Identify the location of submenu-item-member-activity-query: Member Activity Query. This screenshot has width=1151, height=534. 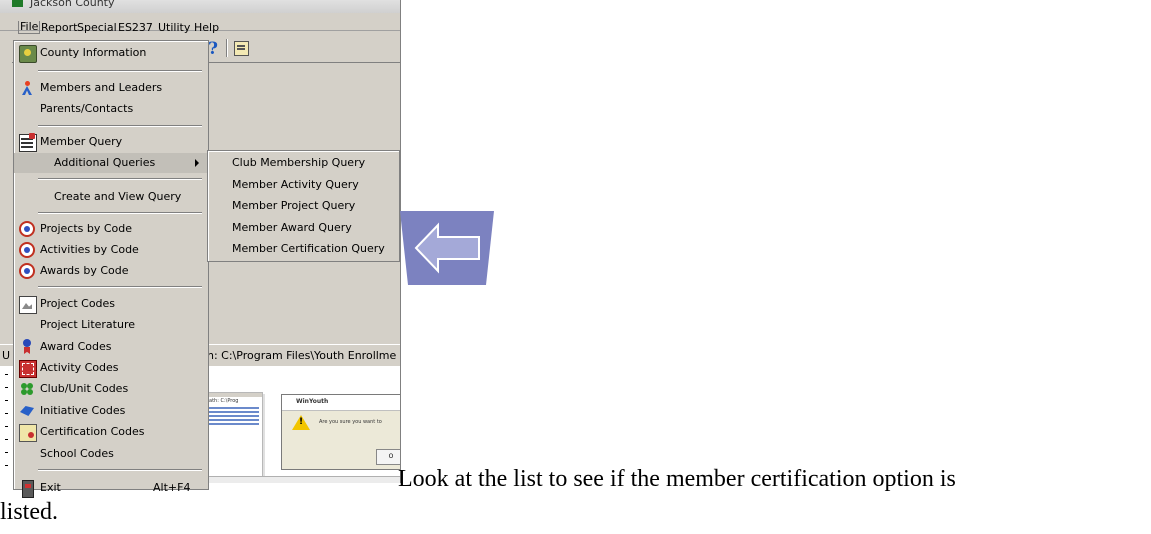
(295, 184).